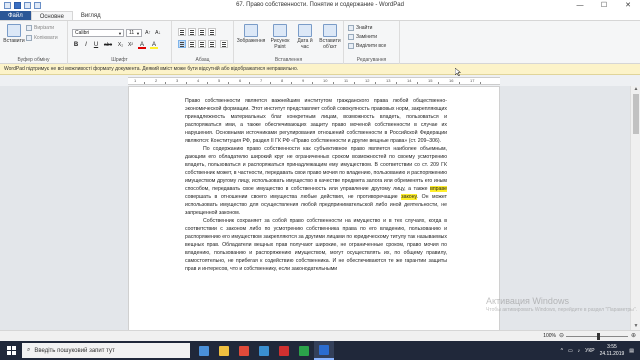  I want to click on font-family-select: Calibri ▼, so click(98, 33).